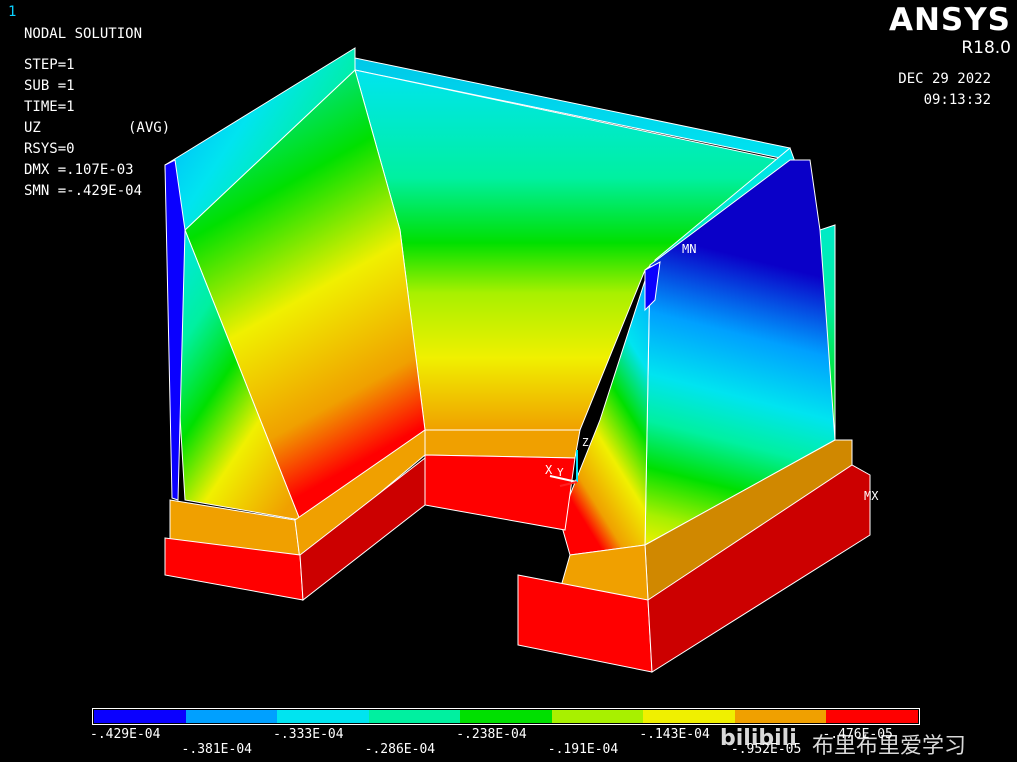  I want to click on min-marker: MN, so click(689, 249).